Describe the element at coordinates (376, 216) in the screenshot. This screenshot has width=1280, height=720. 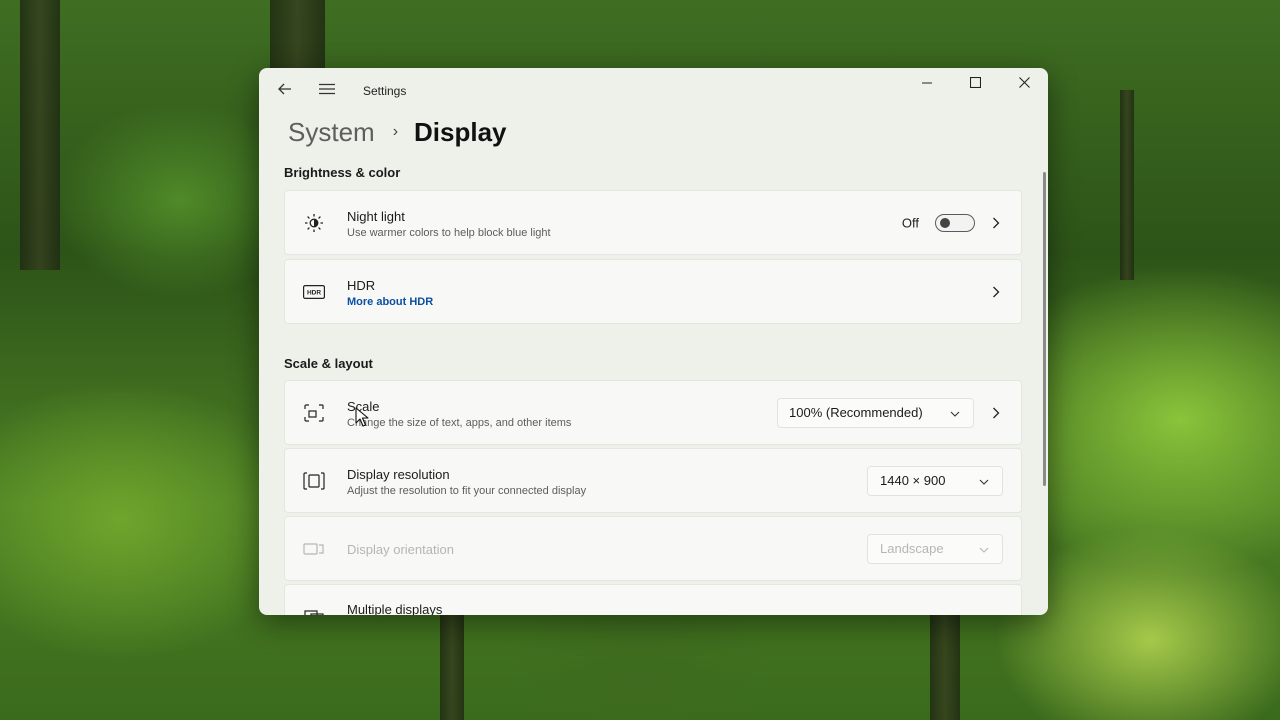
I see `night-light-title: Night light` at that location.